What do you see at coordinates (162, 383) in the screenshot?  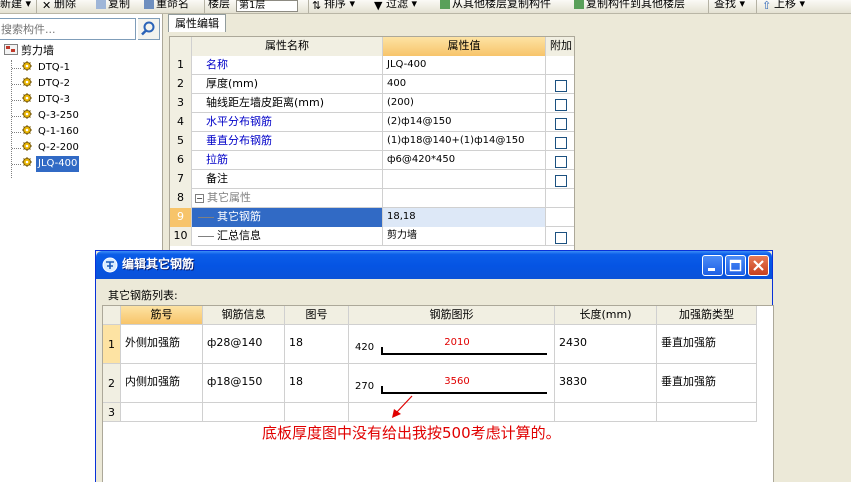 I see `rebar-cell-name: 内侧加强筋` at bounding box center [162, 383].